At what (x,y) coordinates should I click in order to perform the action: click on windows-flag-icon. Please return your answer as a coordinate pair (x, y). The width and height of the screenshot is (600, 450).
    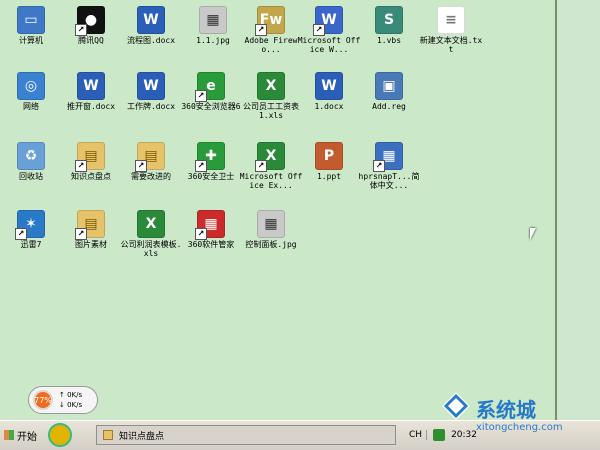
    Looking at the image, I should click on (9, 435).